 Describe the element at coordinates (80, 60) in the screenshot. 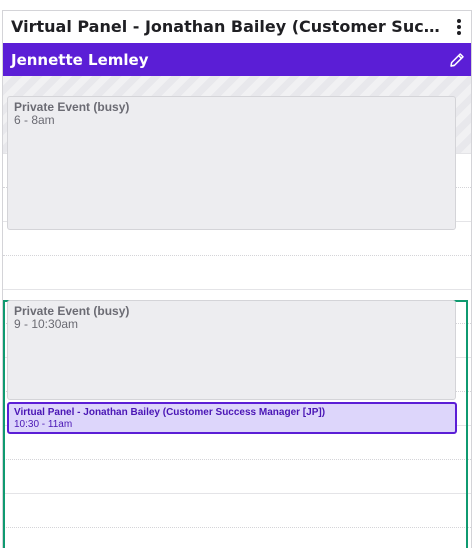

I see `person-name: Jennette Lemley` at that location.